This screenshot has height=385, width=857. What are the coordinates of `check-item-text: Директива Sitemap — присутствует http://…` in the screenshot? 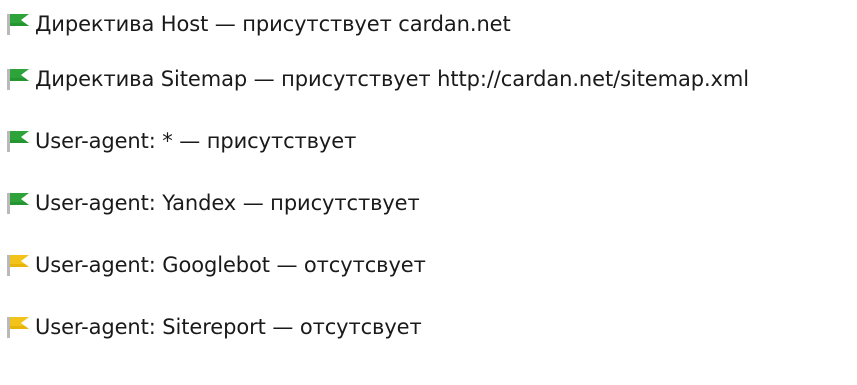 It's located at (392, 79).